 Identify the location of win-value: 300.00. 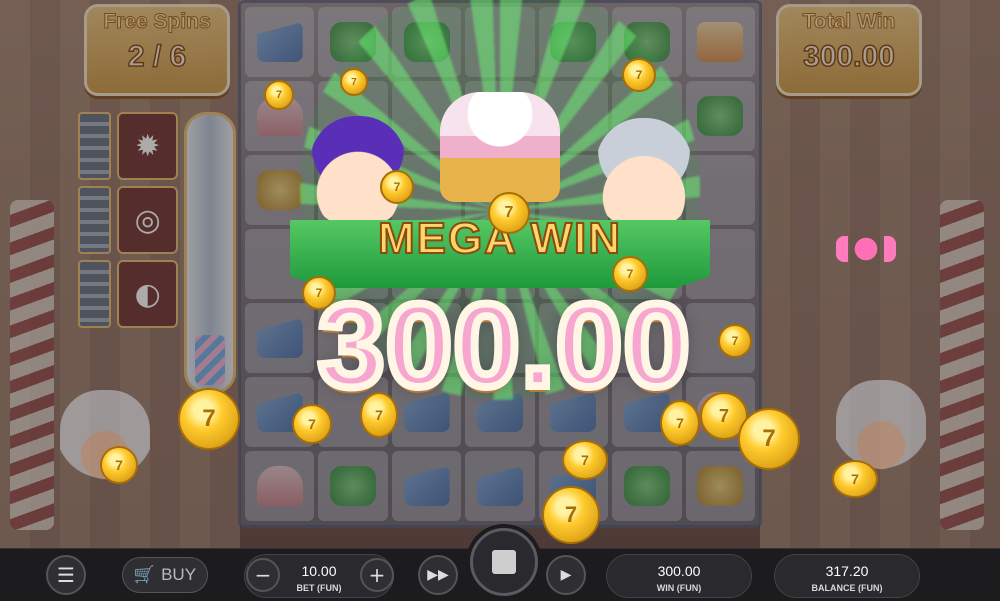
(679, 571).